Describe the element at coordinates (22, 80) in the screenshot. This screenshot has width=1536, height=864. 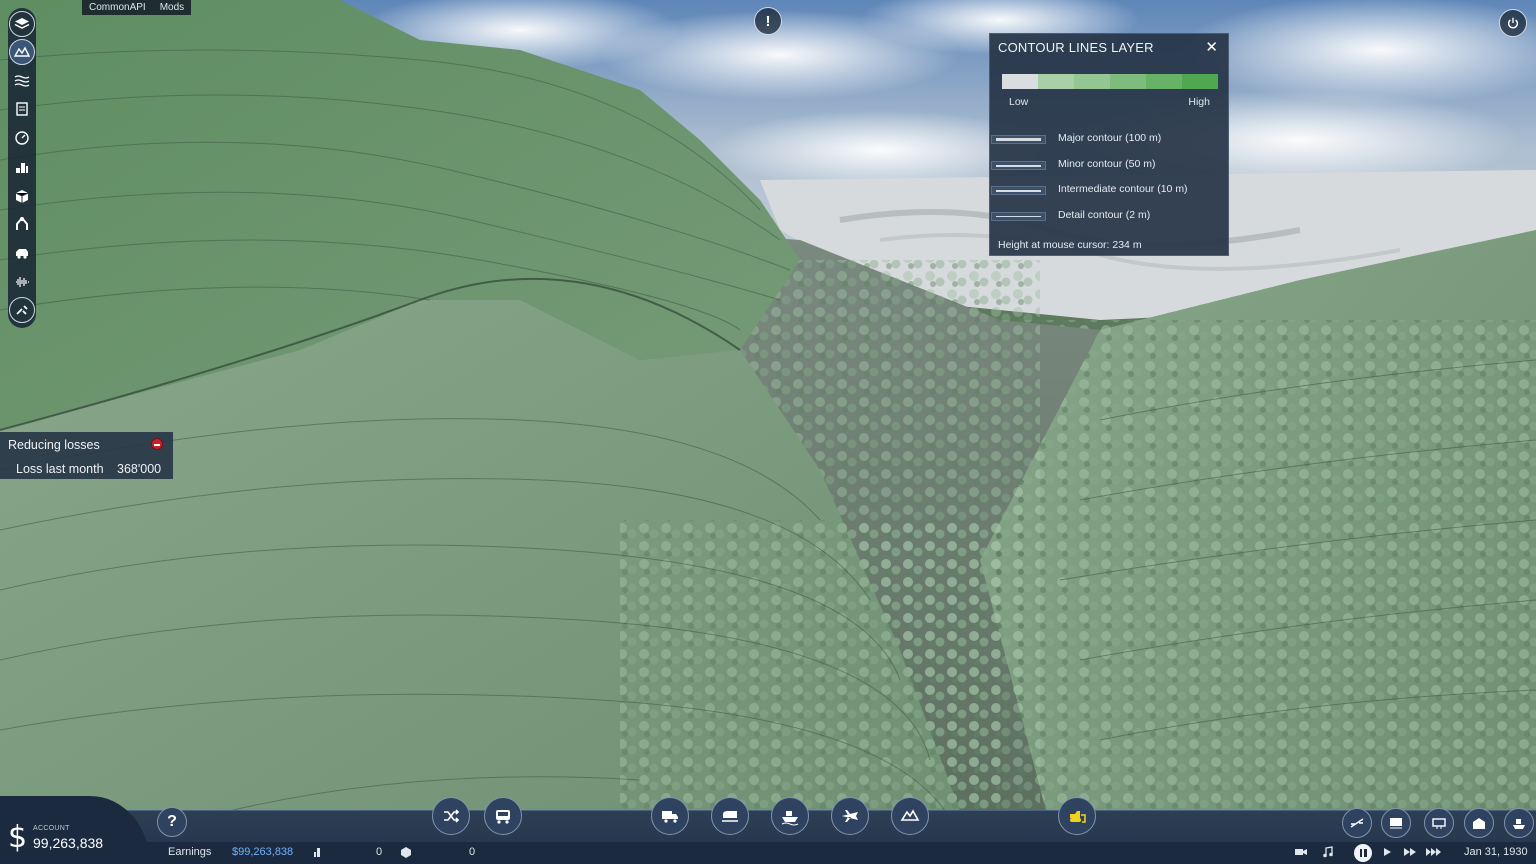
I see `water-layer-button` at that location.